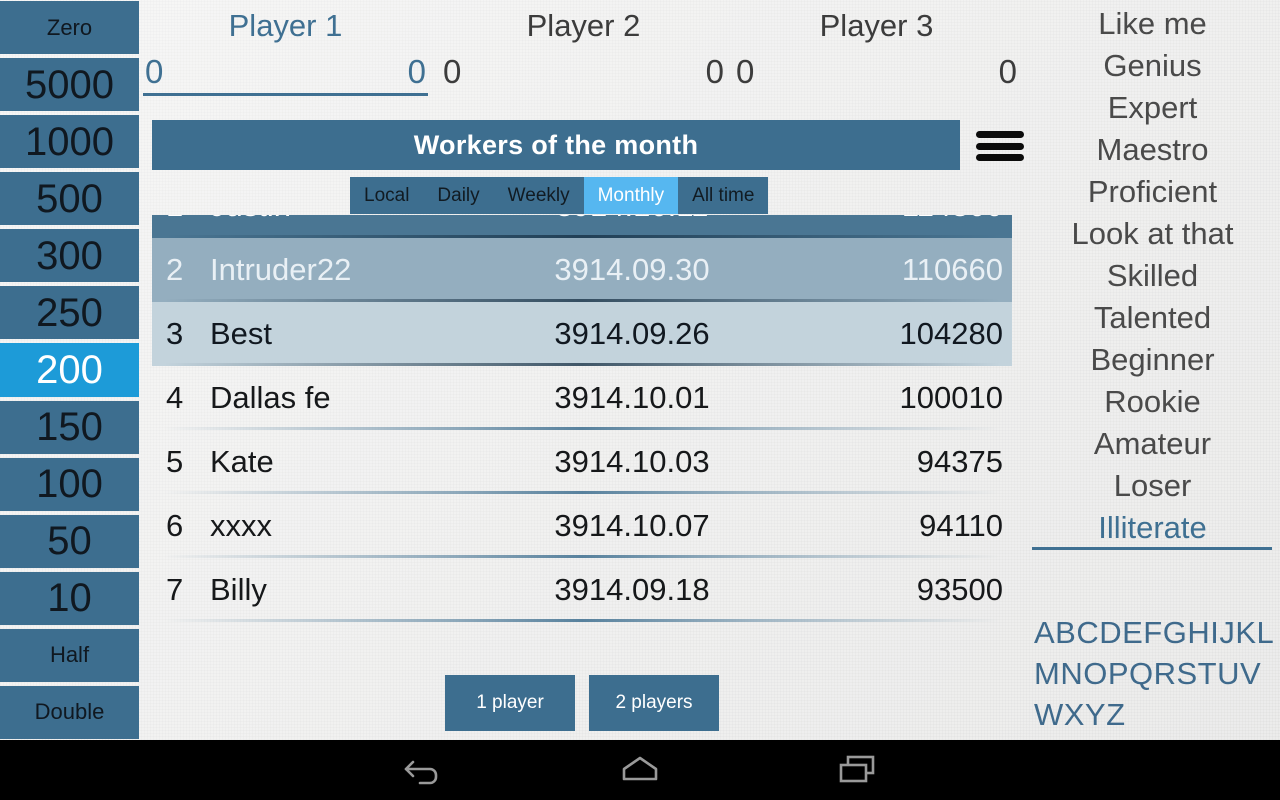 This screenshot has height=800, width=1280. What do you see at coordinates (416, 71) in the screenshot?
I see `player-score-right-1: 0` at bounding box center [416, 71].